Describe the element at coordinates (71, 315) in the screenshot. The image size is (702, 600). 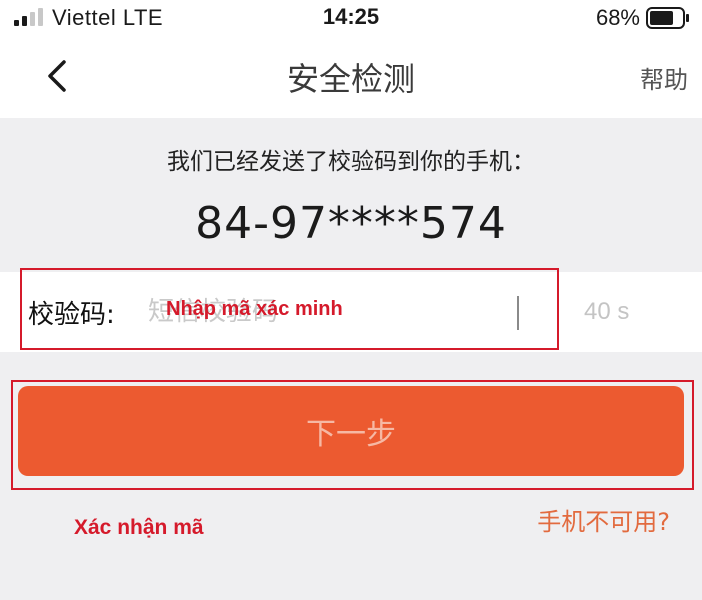
I see `verification-code-label: 校验码:` at that location.